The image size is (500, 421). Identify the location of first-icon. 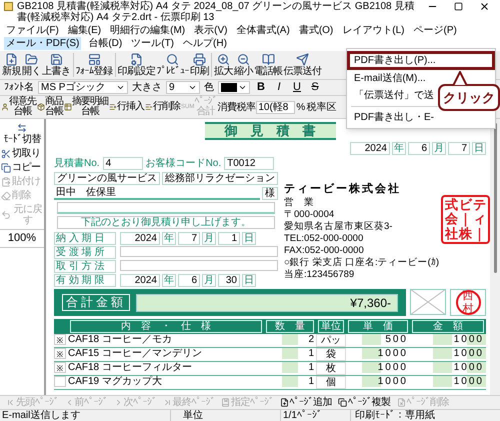
(10, 402).